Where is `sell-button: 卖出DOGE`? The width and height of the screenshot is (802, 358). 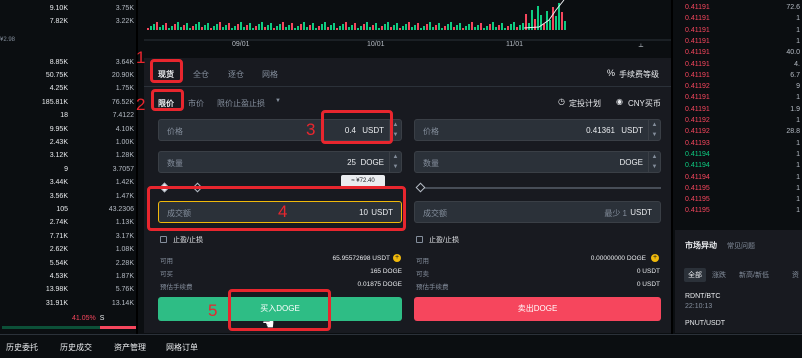
sell-button: 卖出DOGE is located at coordinates (537, 309).